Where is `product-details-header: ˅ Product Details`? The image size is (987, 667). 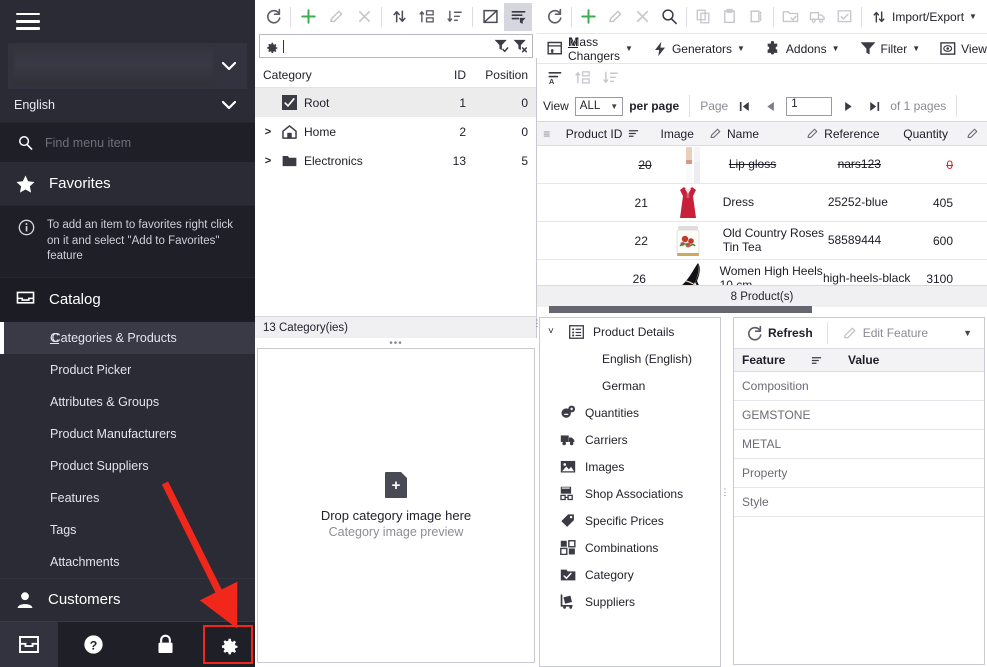
product-details-header: ˅ Product Details is located at coordinates (630, 331).